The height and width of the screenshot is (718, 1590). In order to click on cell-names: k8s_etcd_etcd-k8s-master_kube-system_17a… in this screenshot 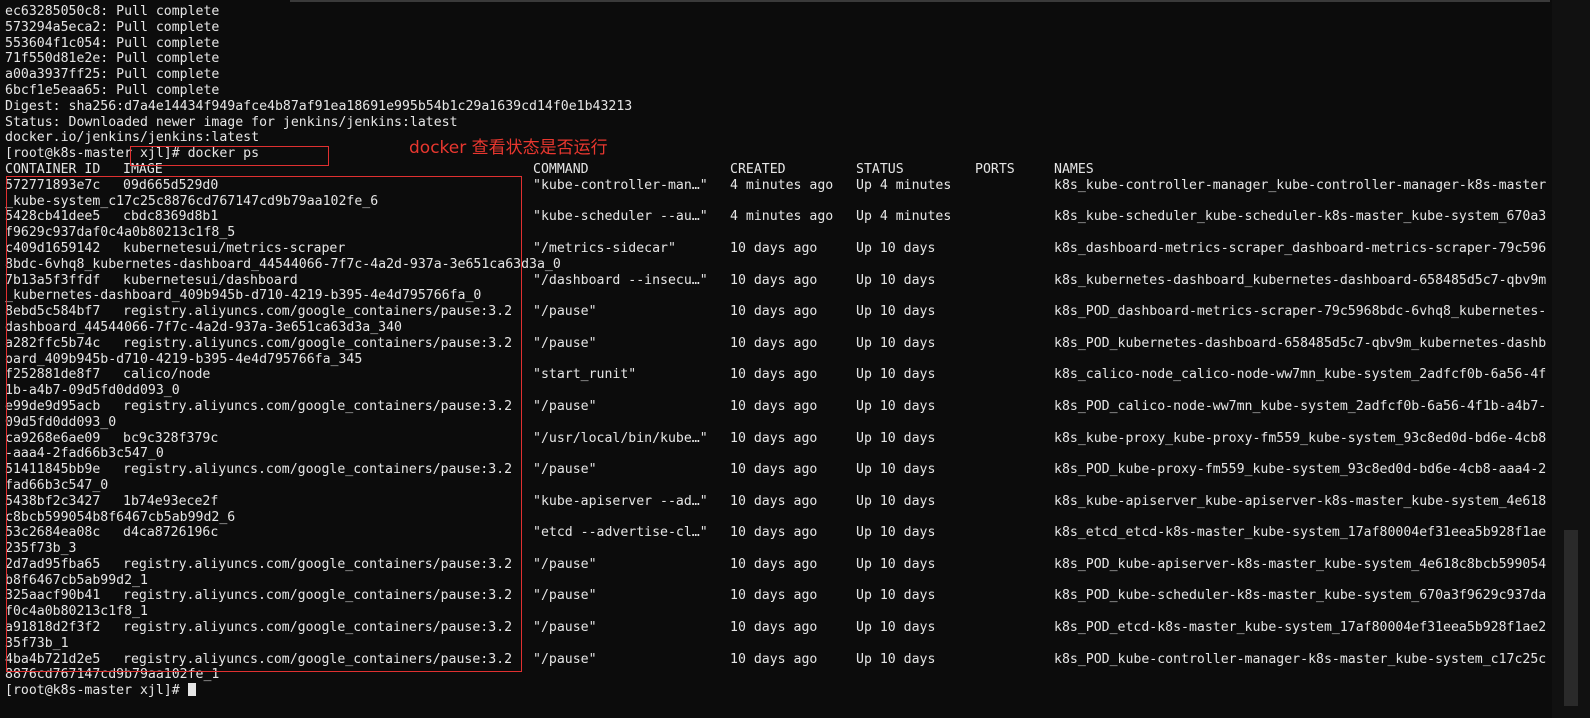, I will do `click(1300, 533)`.